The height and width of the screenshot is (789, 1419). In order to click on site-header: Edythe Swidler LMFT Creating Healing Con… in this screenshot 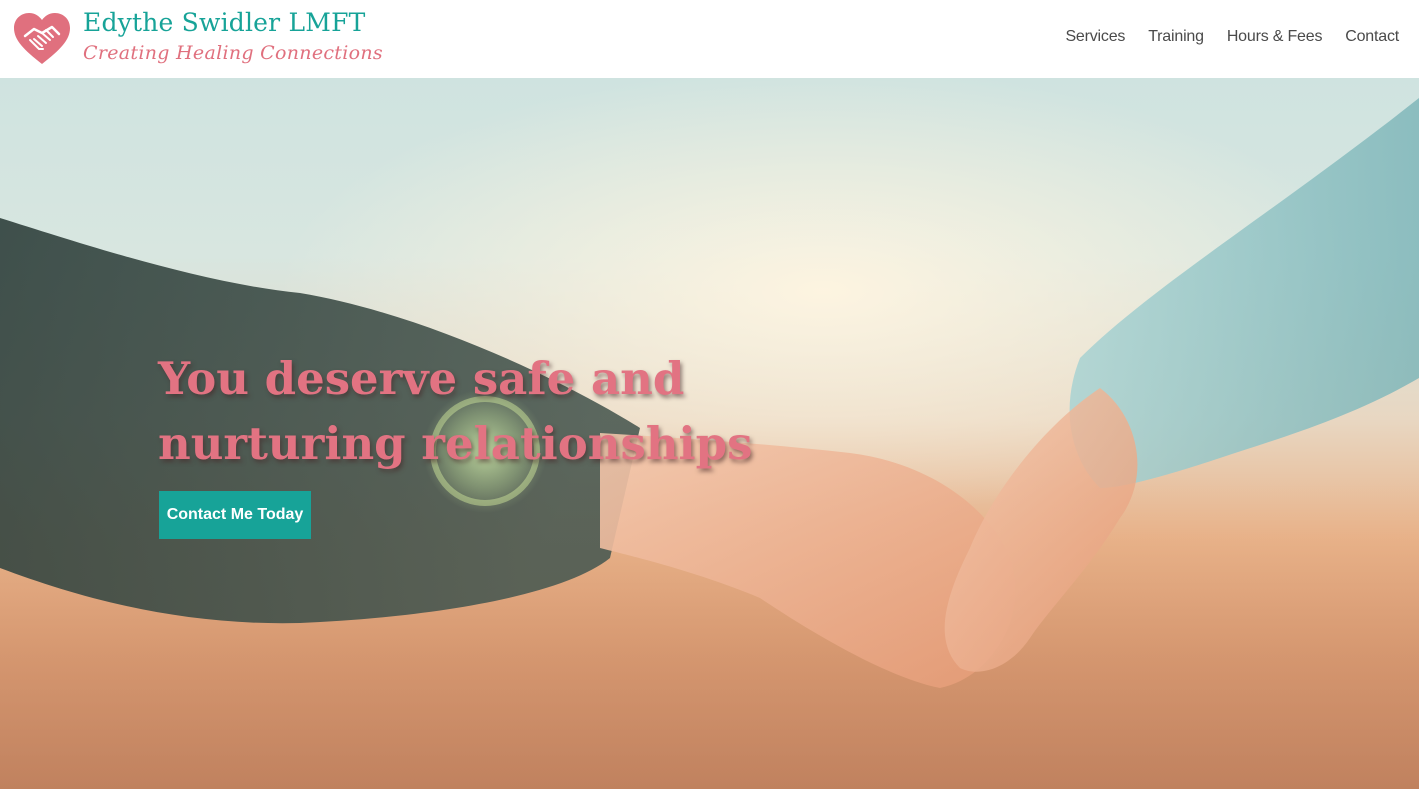, I will do `click(709, 39)`.